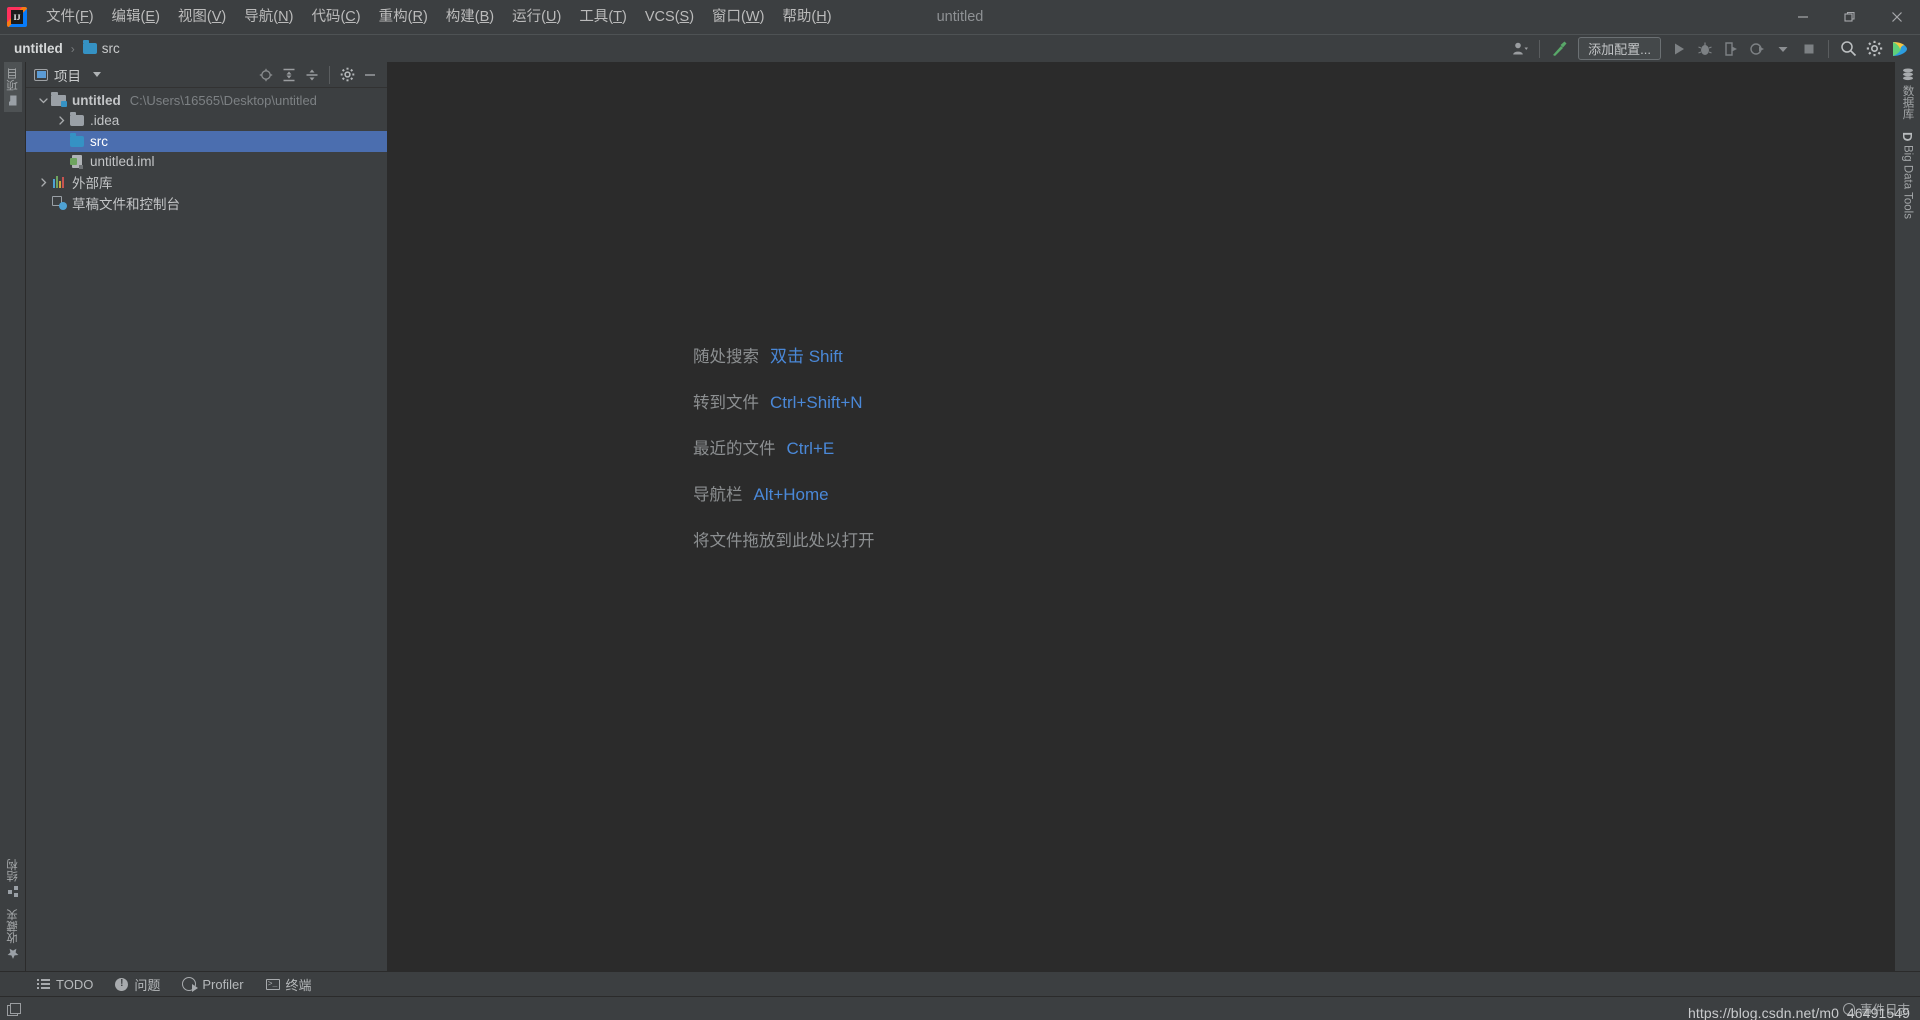  Describe the element at coordinates (70, 17) in the screenshot. I see `menu-item-0: 文件(F)` at that location.